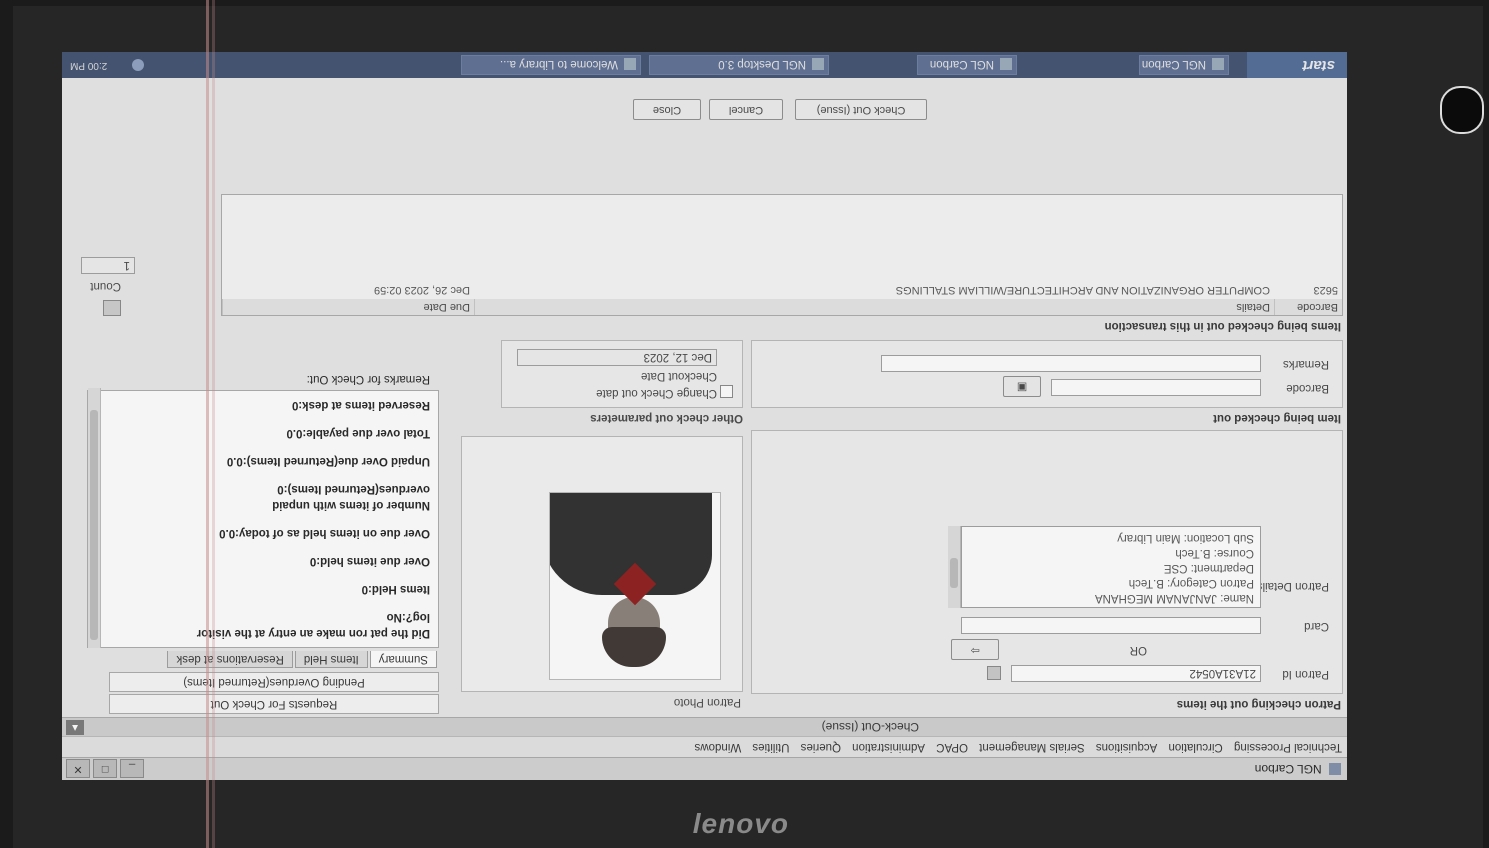 Image resolution: width=1489 pixels, height=848 pixels. I want to click on count-label: Count, so click(105, 286).